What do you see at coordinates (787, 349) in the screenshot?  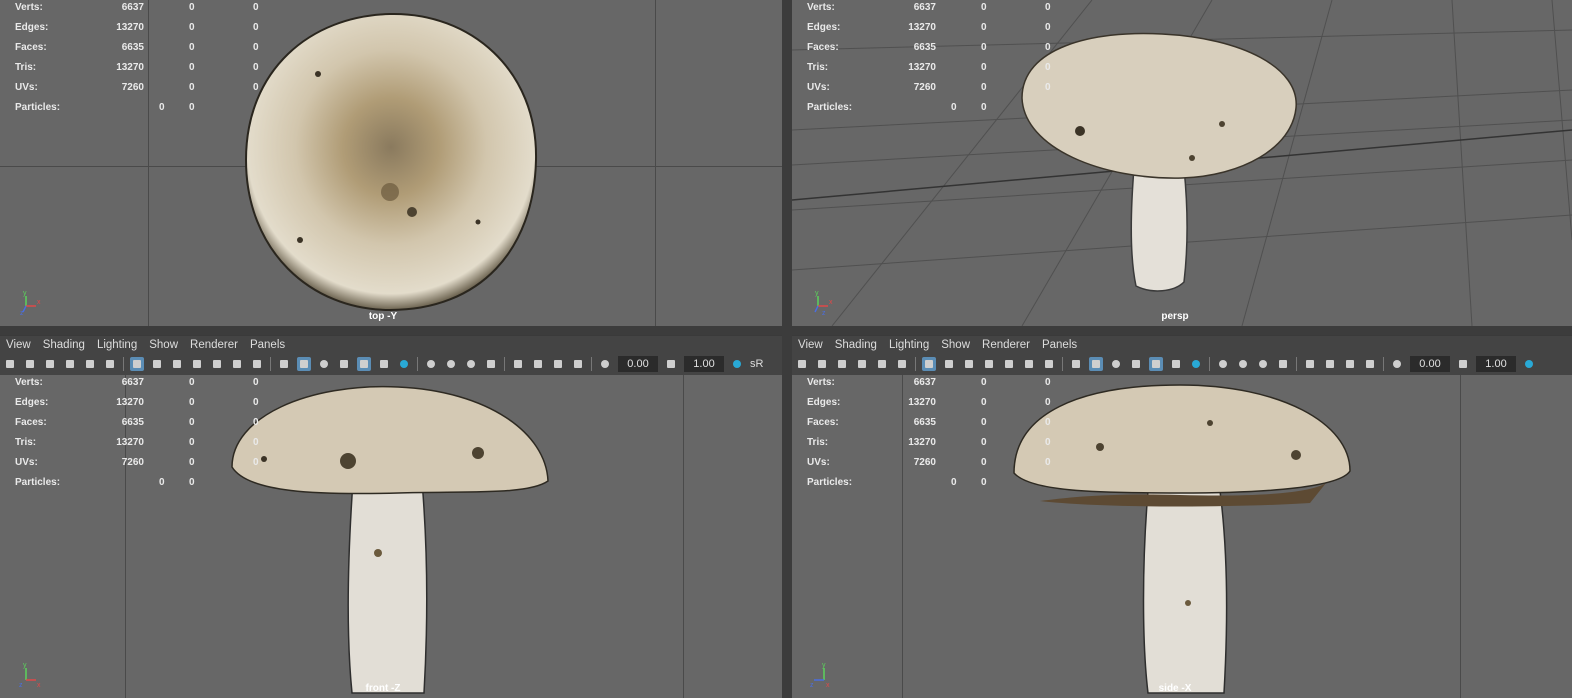 I see `viewport-divider-vertical` at bounding box center [787, 349].